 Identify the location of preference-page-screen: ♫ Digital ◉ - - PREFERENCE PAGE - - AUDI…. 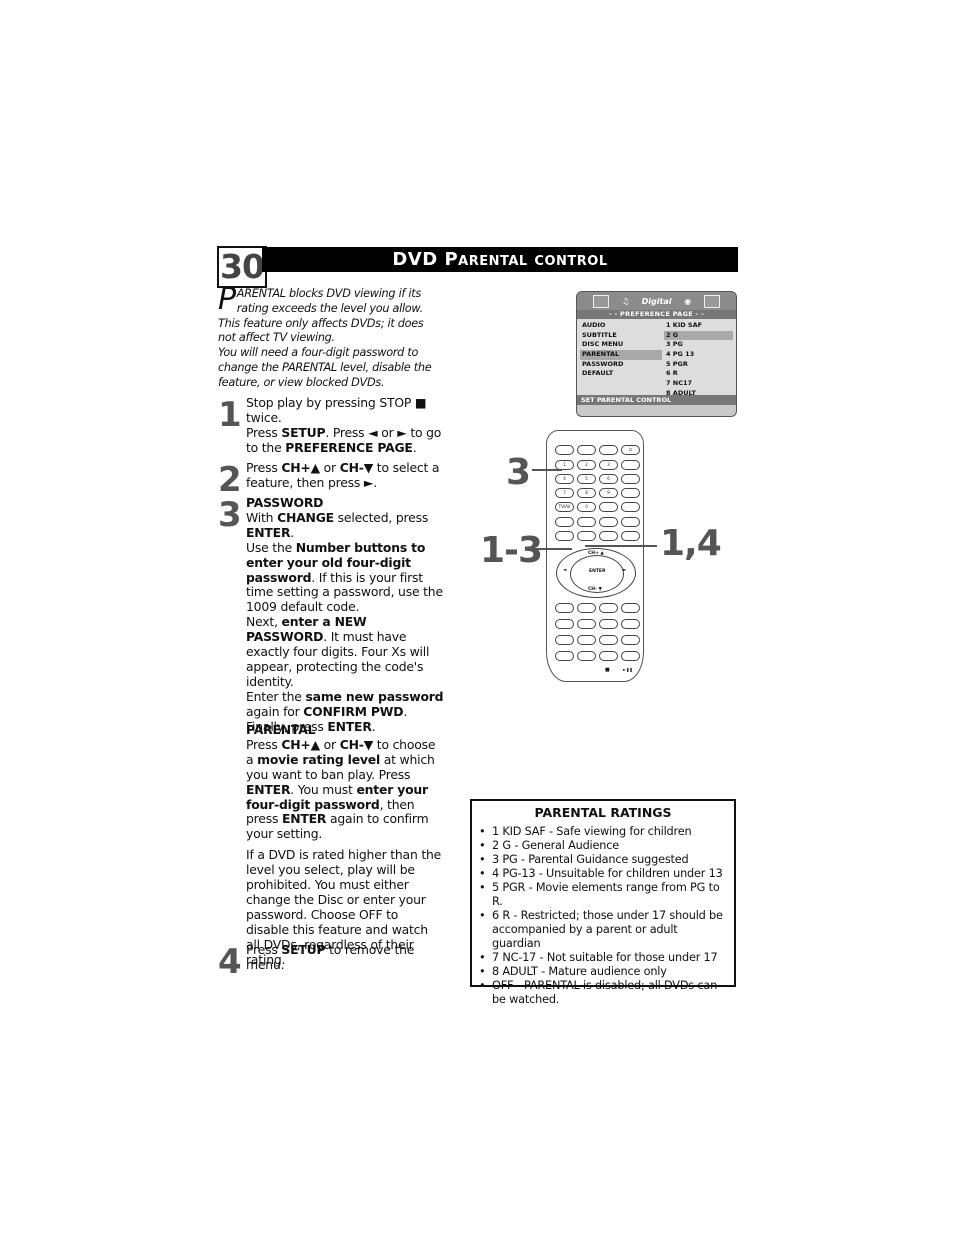
(656, 354).